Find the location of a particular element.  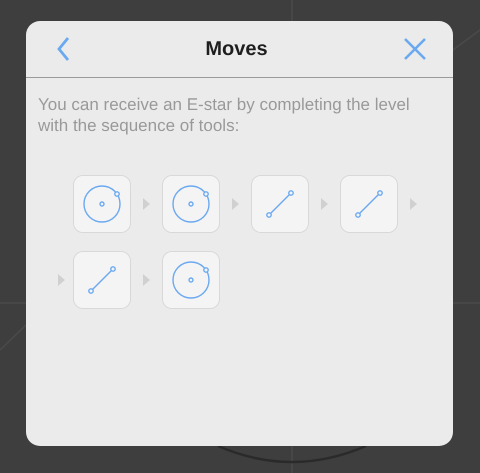

dialog-title: Moves is located at coordinates (236, 49).